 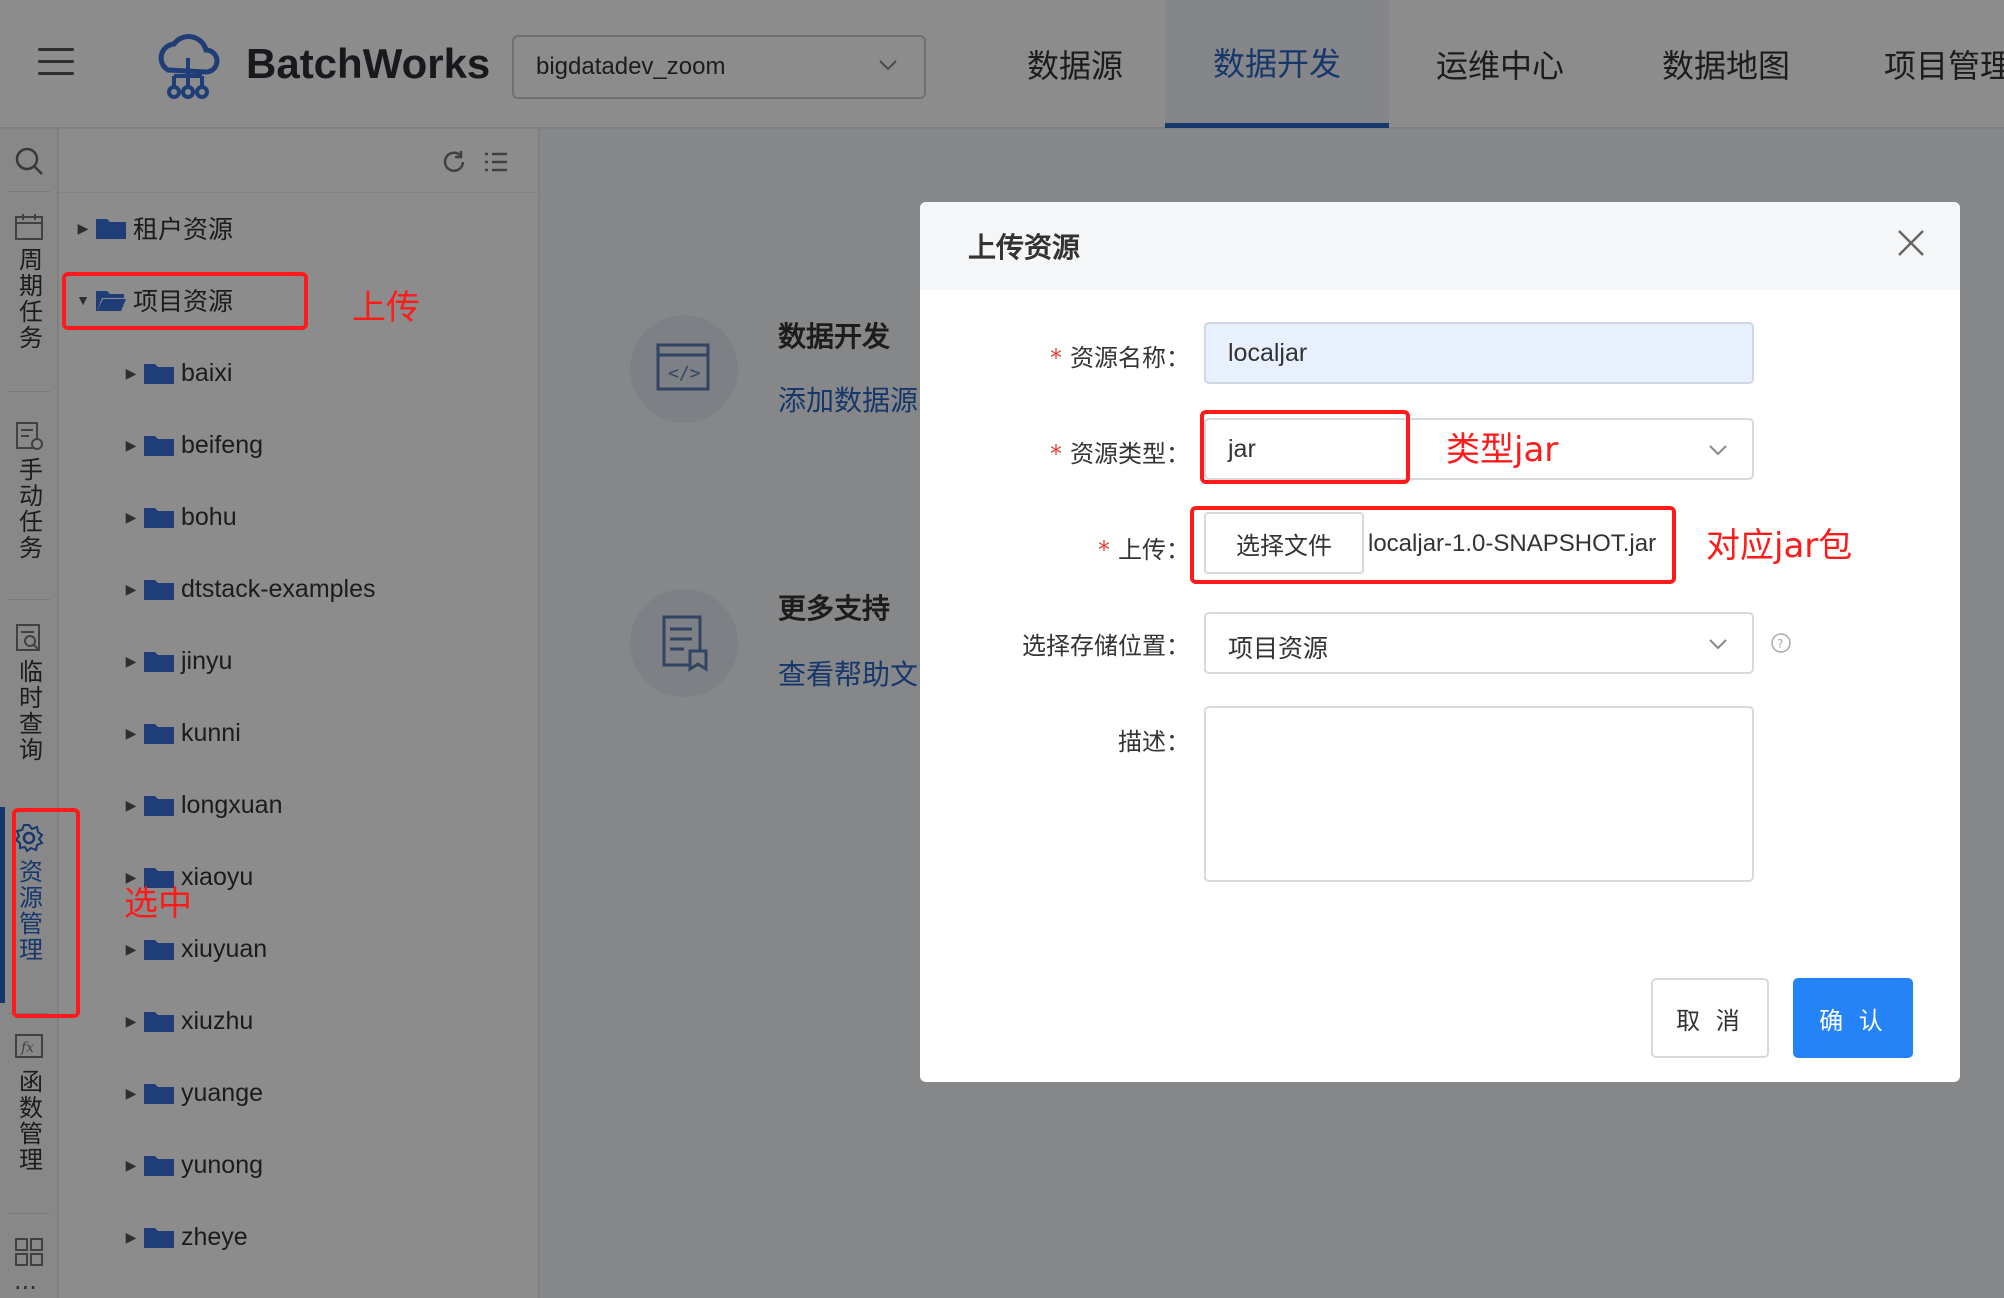 I want to click on help-icon: ?, so click(x=1781, y=643).